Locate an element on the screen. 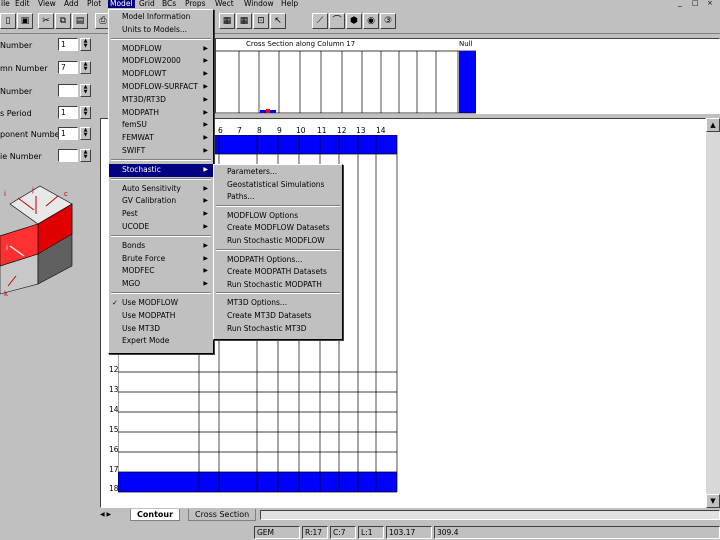 The height and width of the screenshot is (540, 720). time-number-field is located at coordinates (68, 155).